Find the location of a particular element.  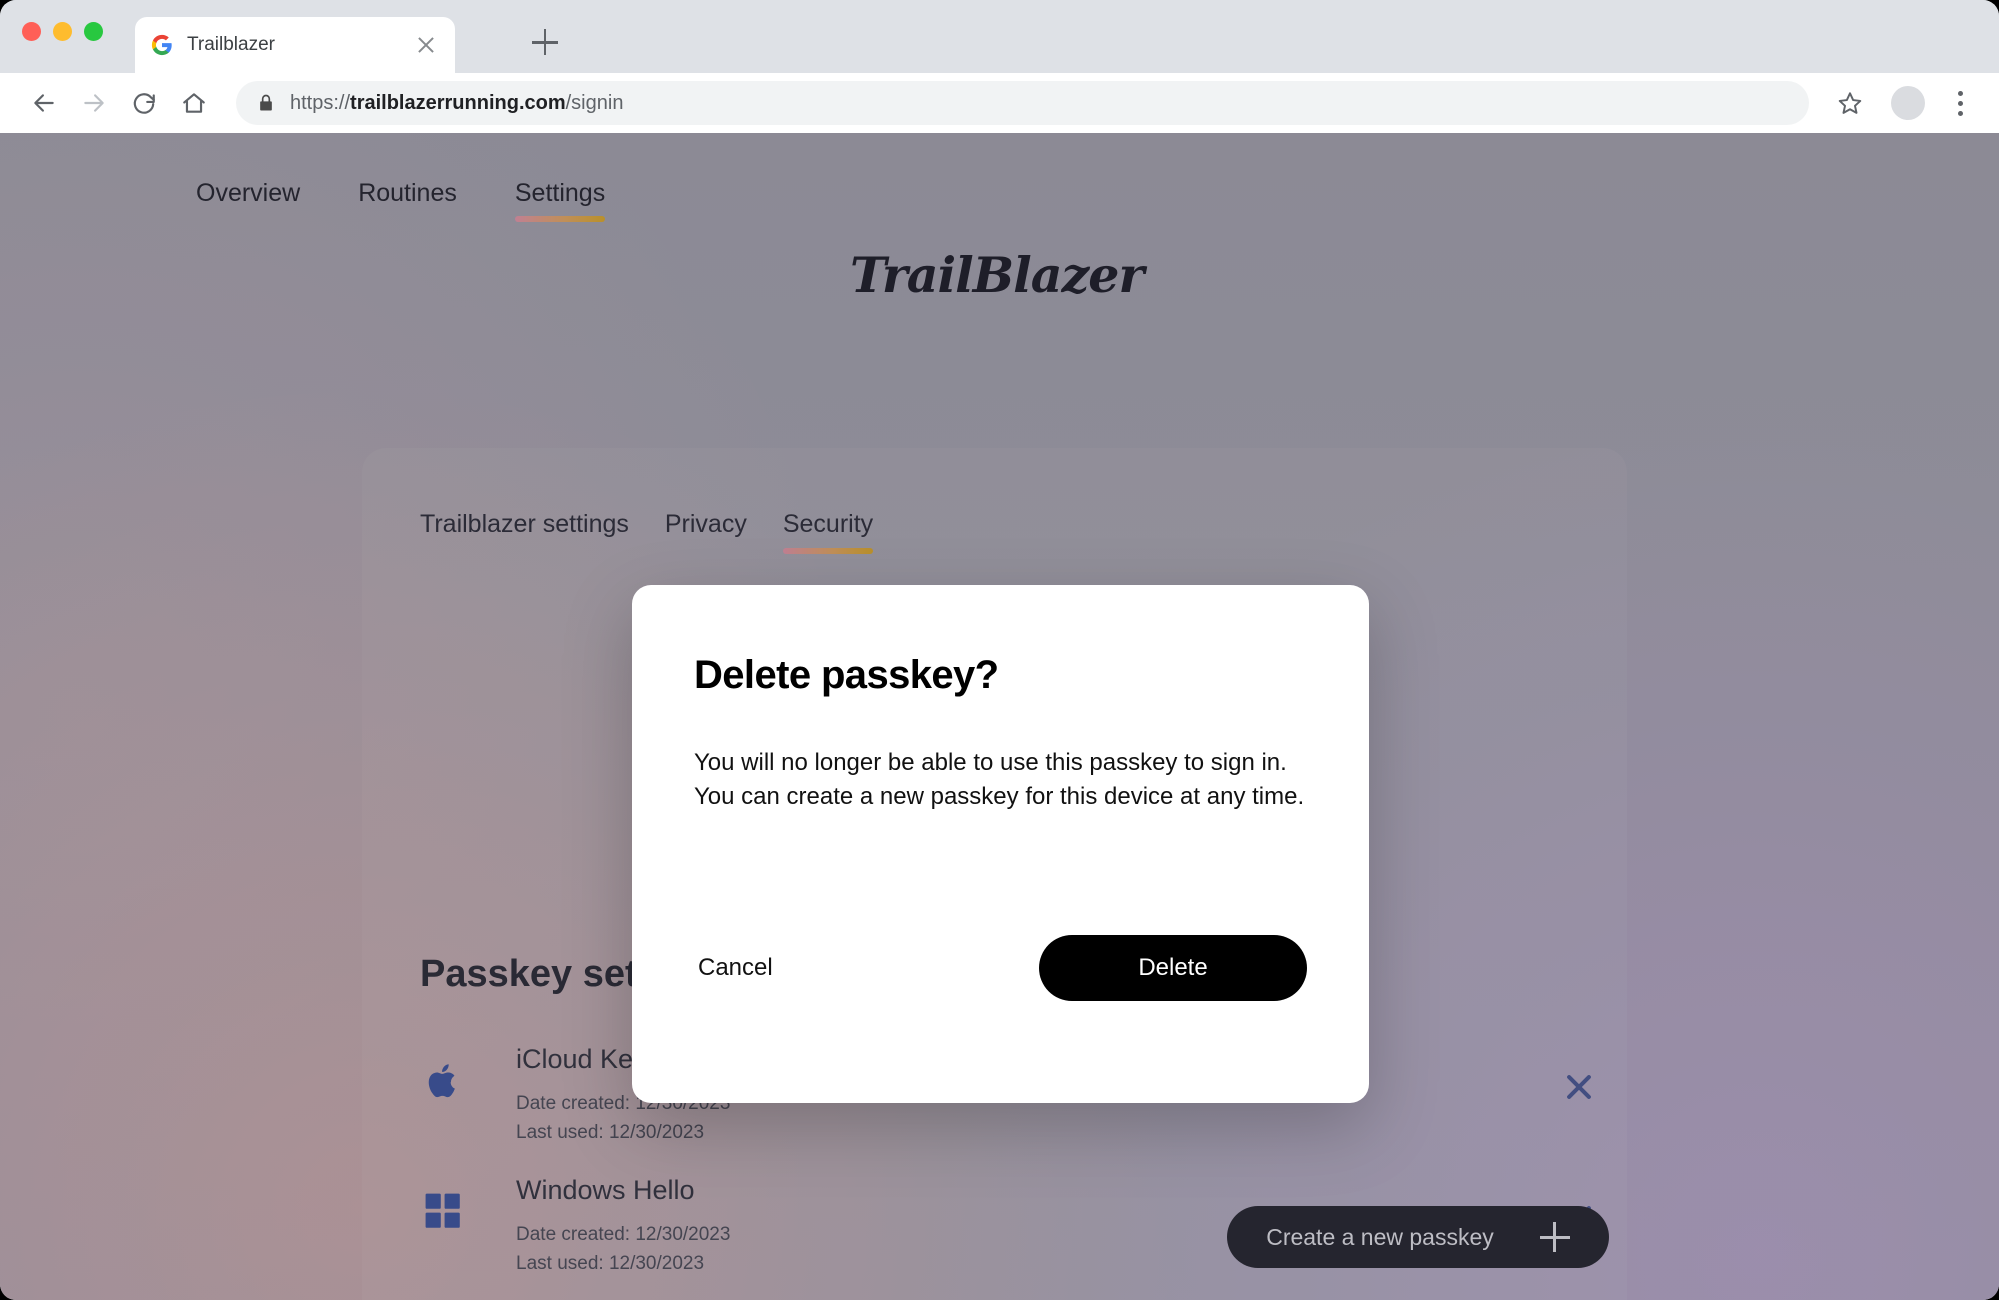

close-icon is located at coordinates (426, 45).